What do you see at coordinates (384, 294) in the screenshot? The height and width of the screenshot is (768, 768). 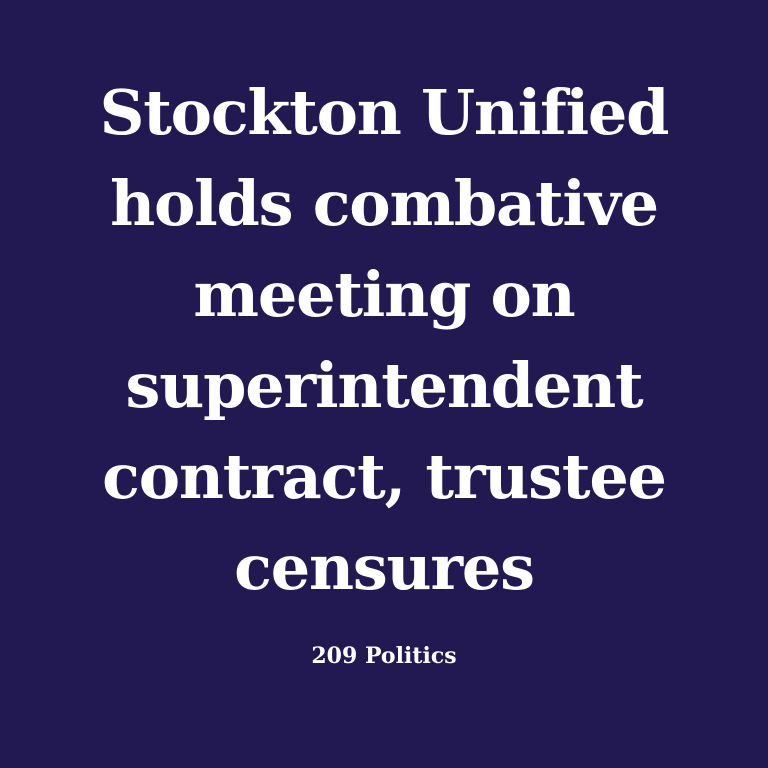 I see `headline-line: meeting on` at bounding box center [384, 294].